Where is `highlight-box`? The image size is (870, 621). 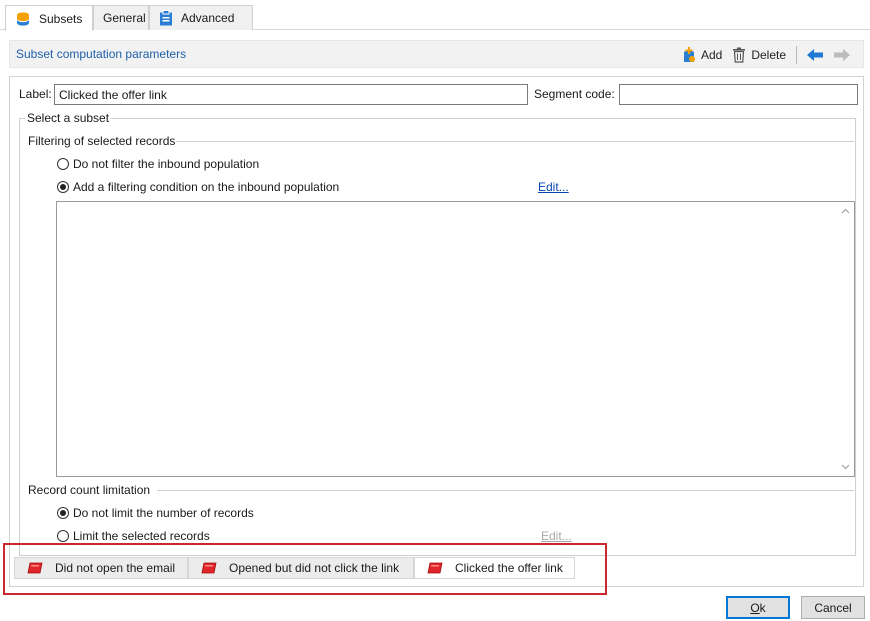
highlight-box is located at coordinates (305, 569).